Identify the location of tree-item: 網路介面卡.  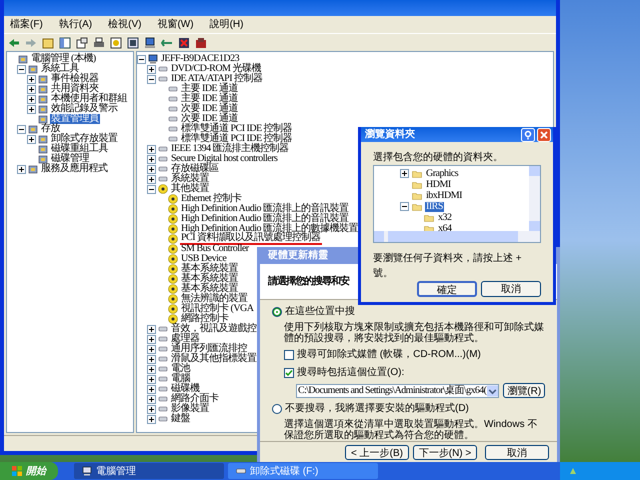
(195, 399).